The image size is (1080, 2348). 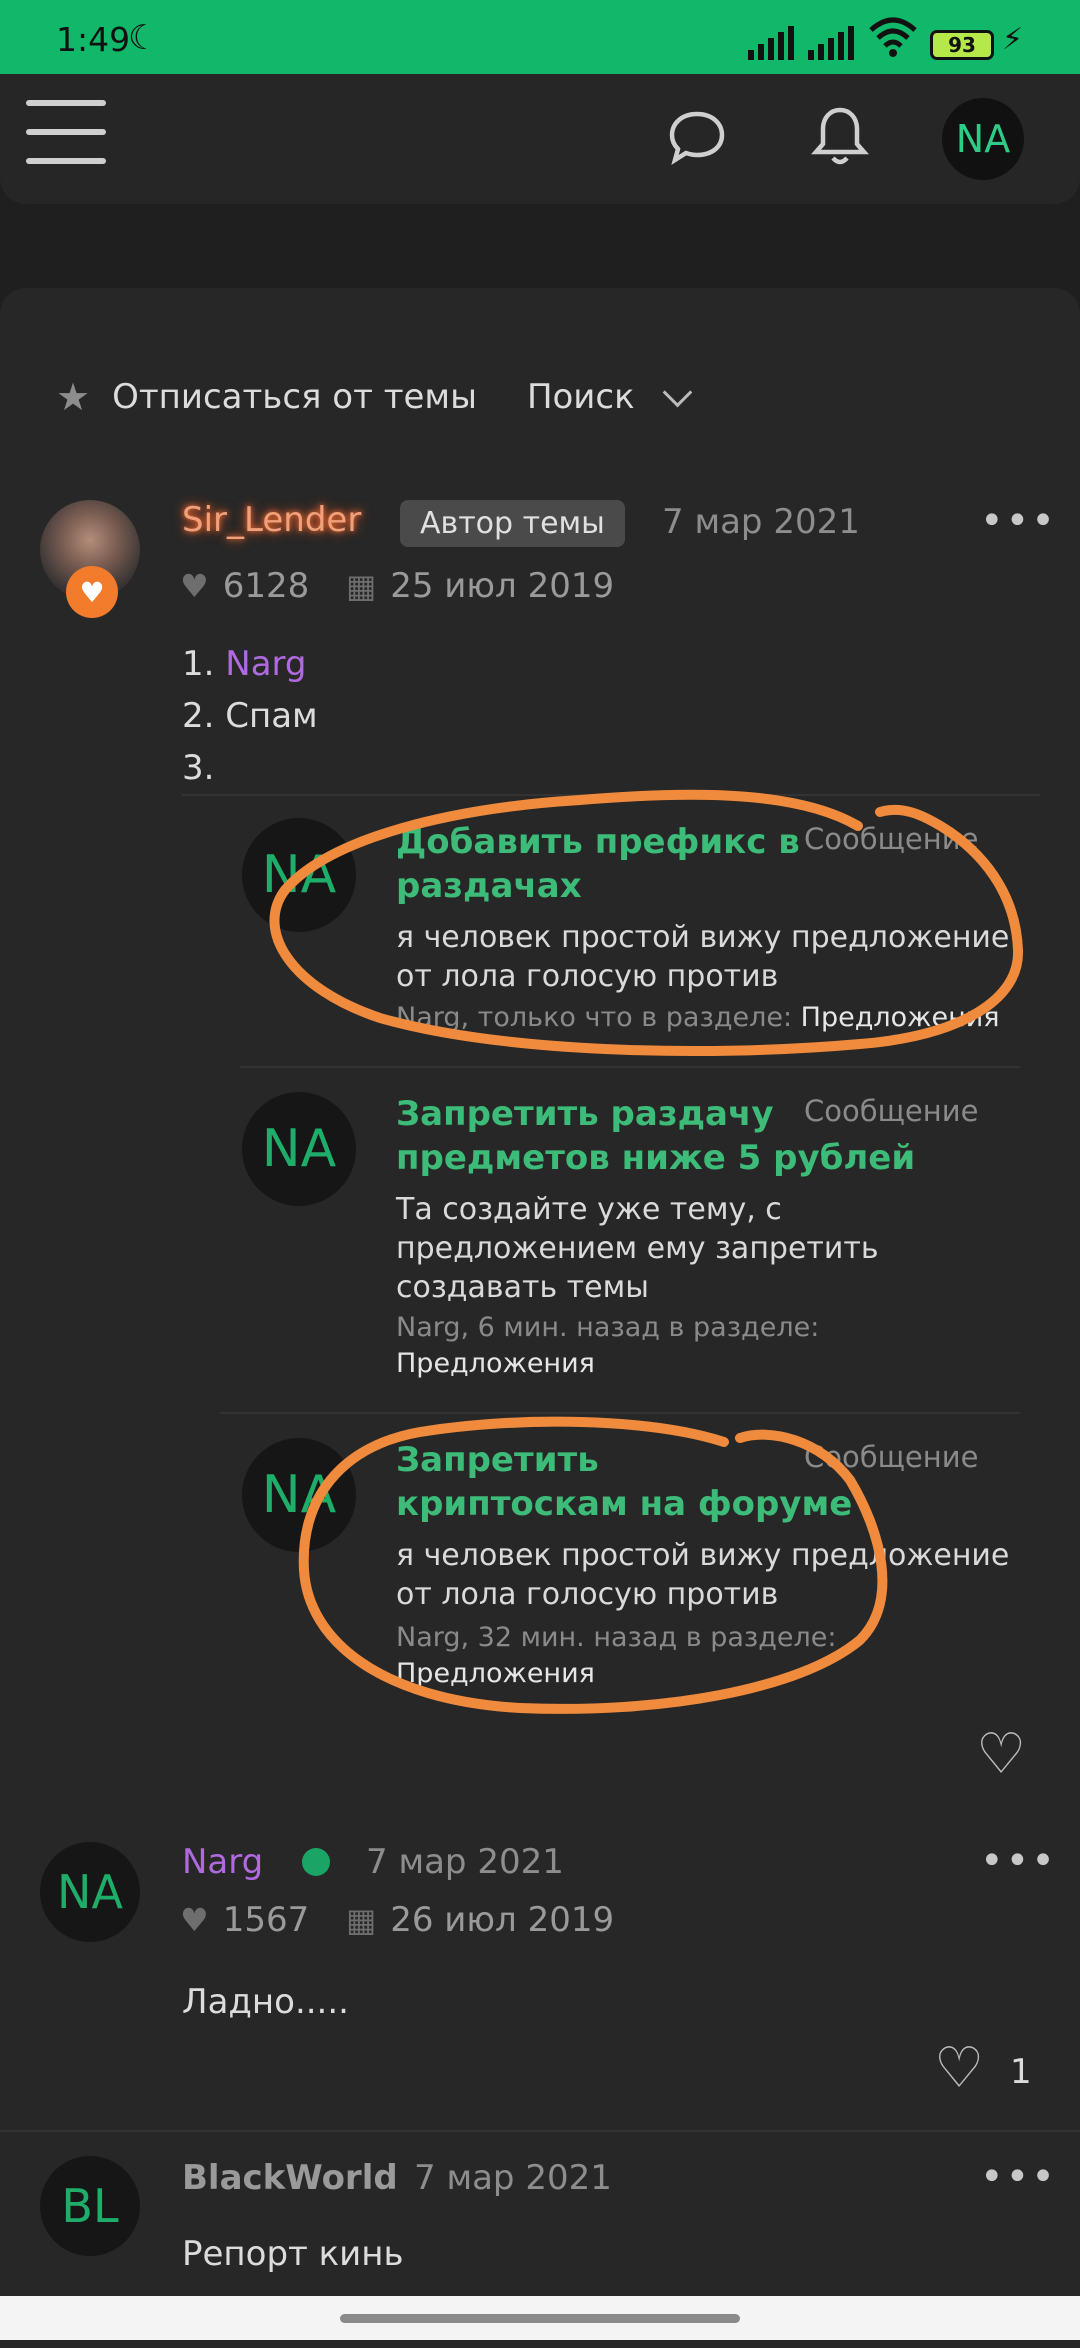 What do you see at coordinates (540, 2318) in the screenshot?
I see `home-indicator` at bounding box center [540, 2318].